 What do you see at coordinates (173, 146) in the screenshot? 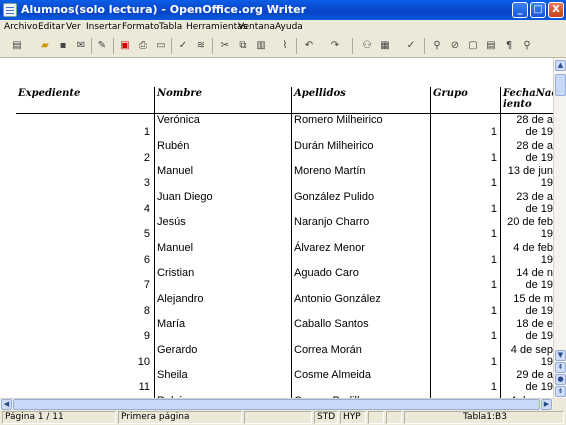
I see `cell-nombre: Rubén` at bounding box center [173, 146].